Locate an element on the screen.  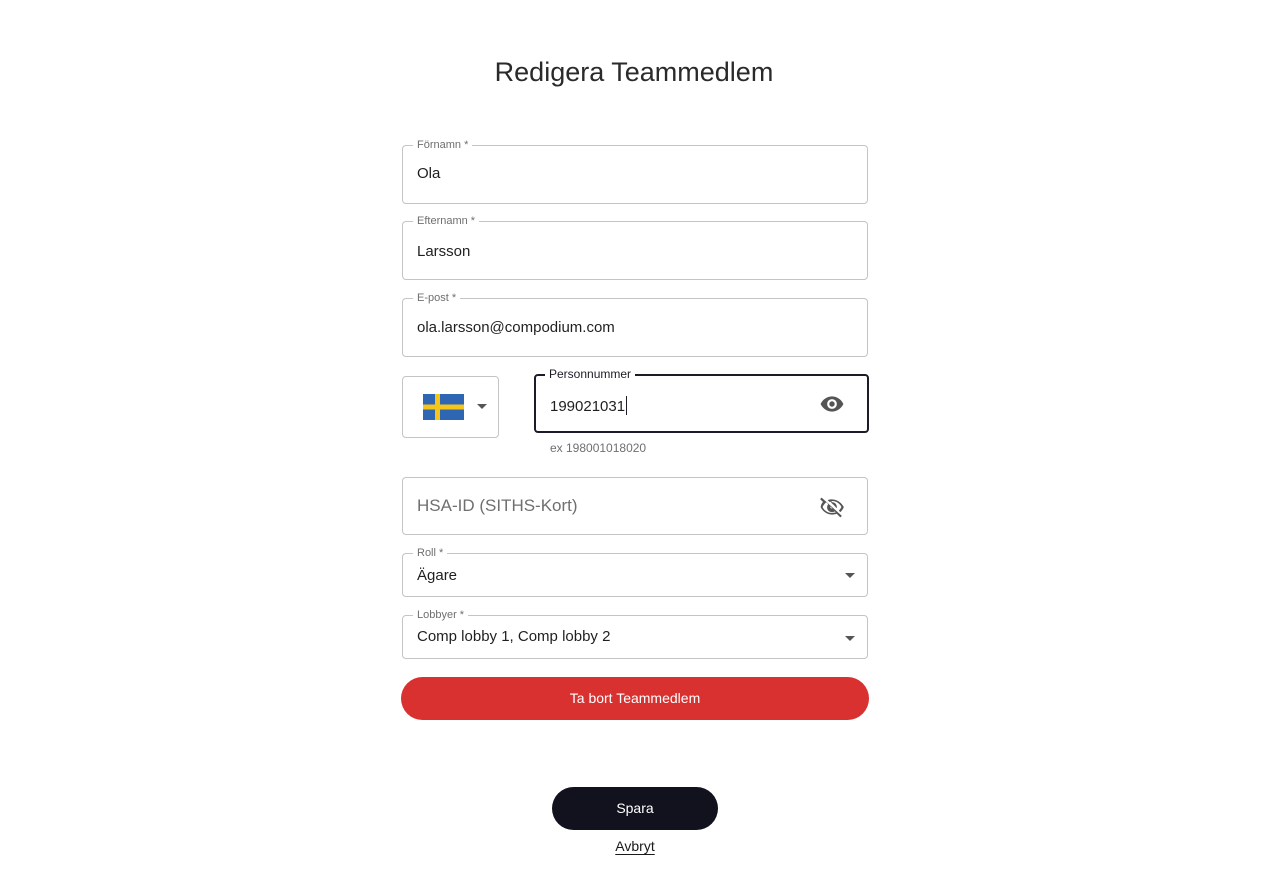
cancel-link-text: Avbryt is located at coordinates (634, 846).